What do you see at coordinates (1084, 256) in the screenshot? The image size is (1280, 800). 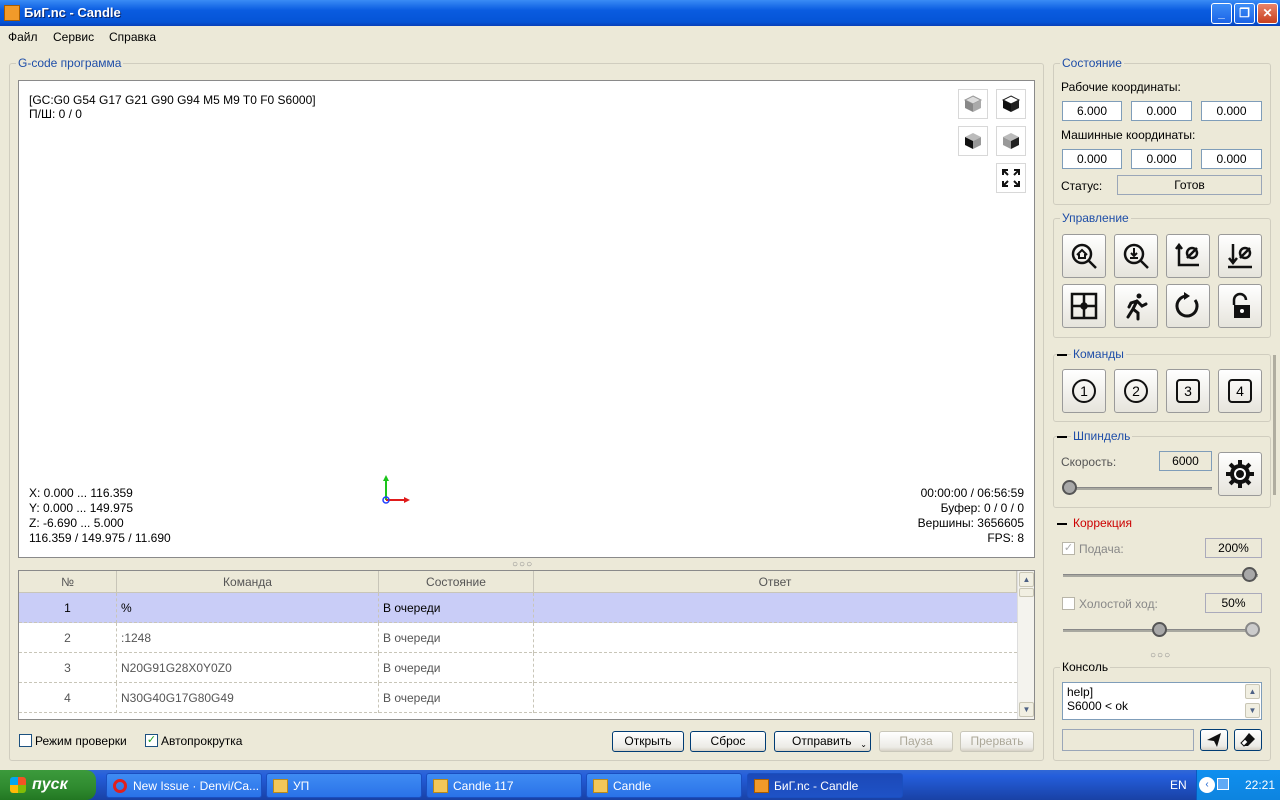 I see `home-button` at bounding box center [1084, 256].